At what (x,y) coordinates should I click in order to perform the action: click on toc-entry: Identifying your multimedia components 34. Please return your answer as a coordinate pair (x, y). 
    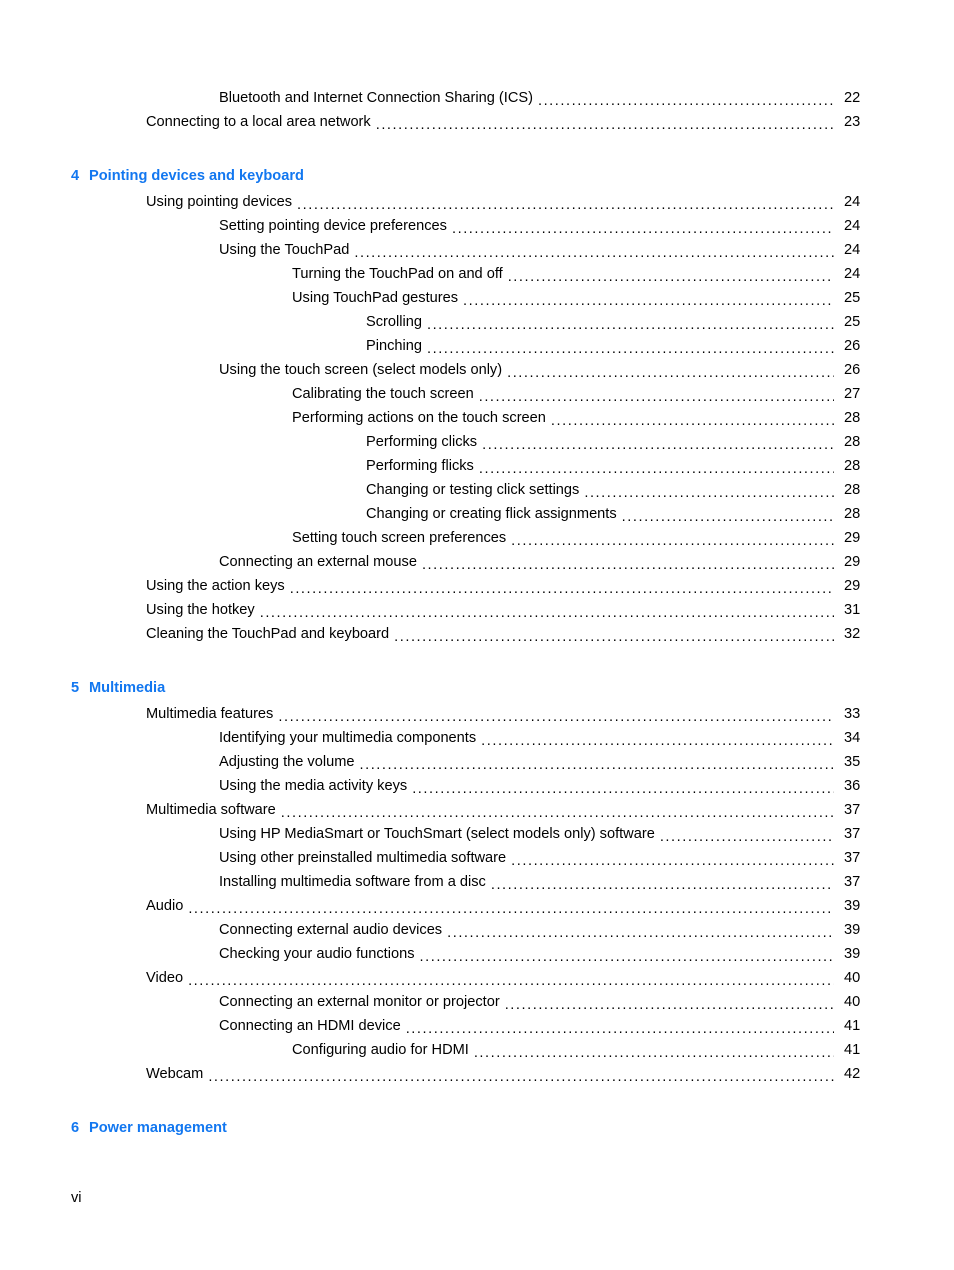
    Looking at the image, I should click on (477, 742).